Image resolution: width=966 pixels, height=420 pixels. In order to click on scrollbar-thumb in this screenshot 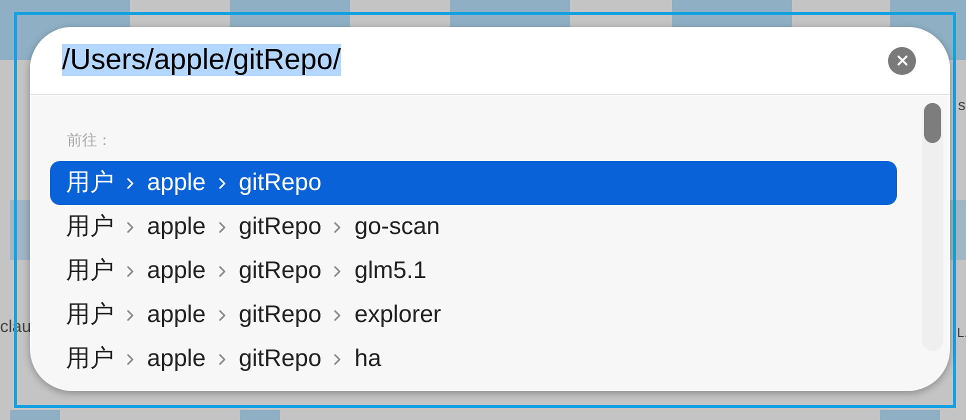, I will do `click(932, 123)`.